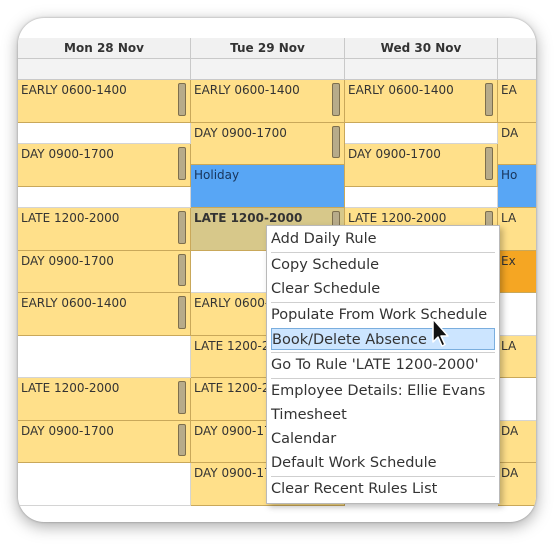  I want to click on menu-item-populate-from-work-schedule: Populate From Work Schedule, so click(383, 315).